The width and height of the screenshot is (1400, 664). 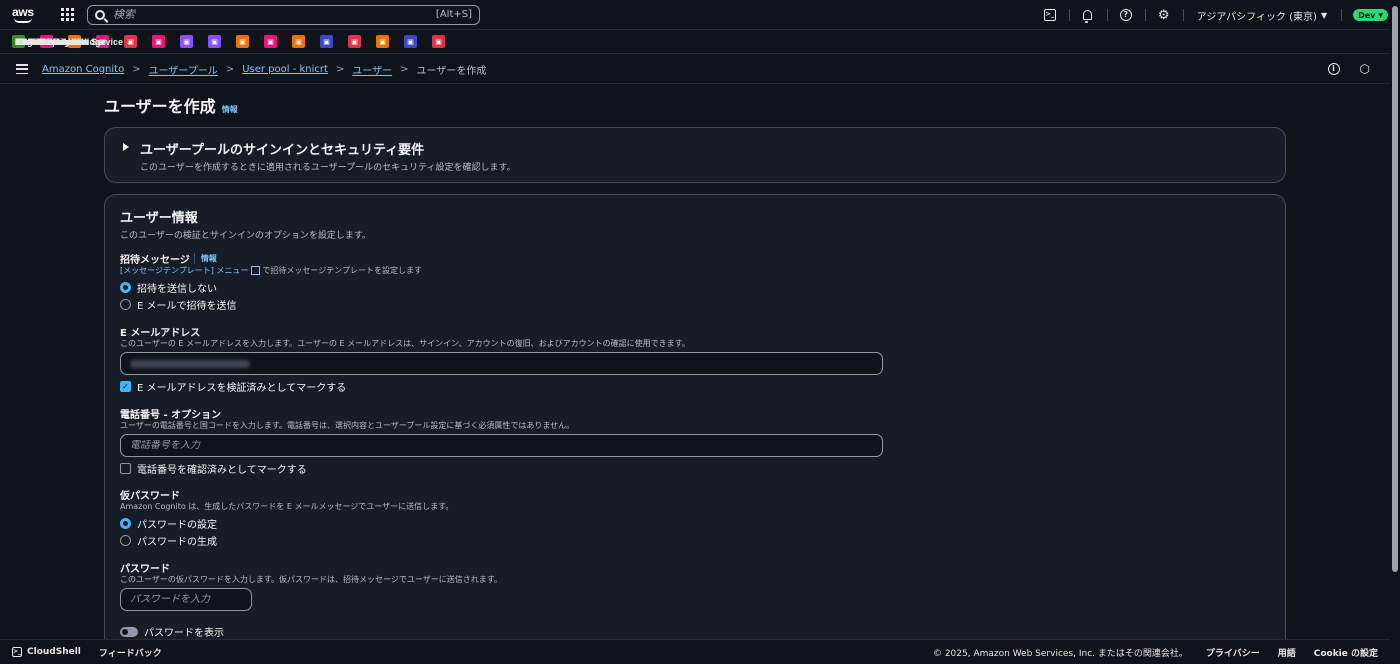 I want to click on show-password-label: パスワードを表示, so click(x=184, y=633).